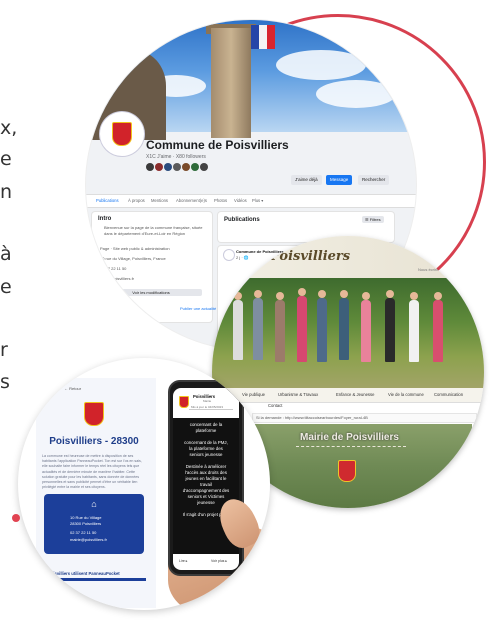  I want to click on left-text-4: à, so click(6, 254).